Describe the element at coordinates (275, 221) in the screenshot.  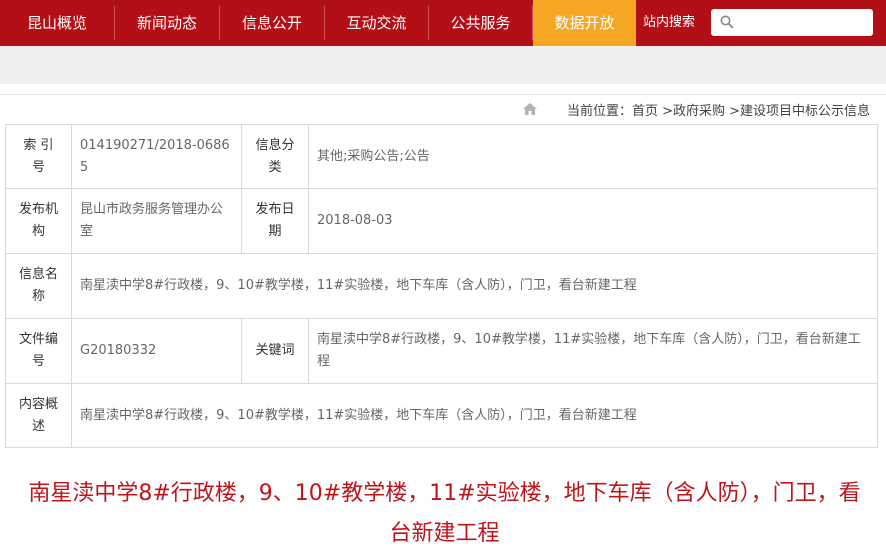
I see `date-label: 发布日期` at that location.